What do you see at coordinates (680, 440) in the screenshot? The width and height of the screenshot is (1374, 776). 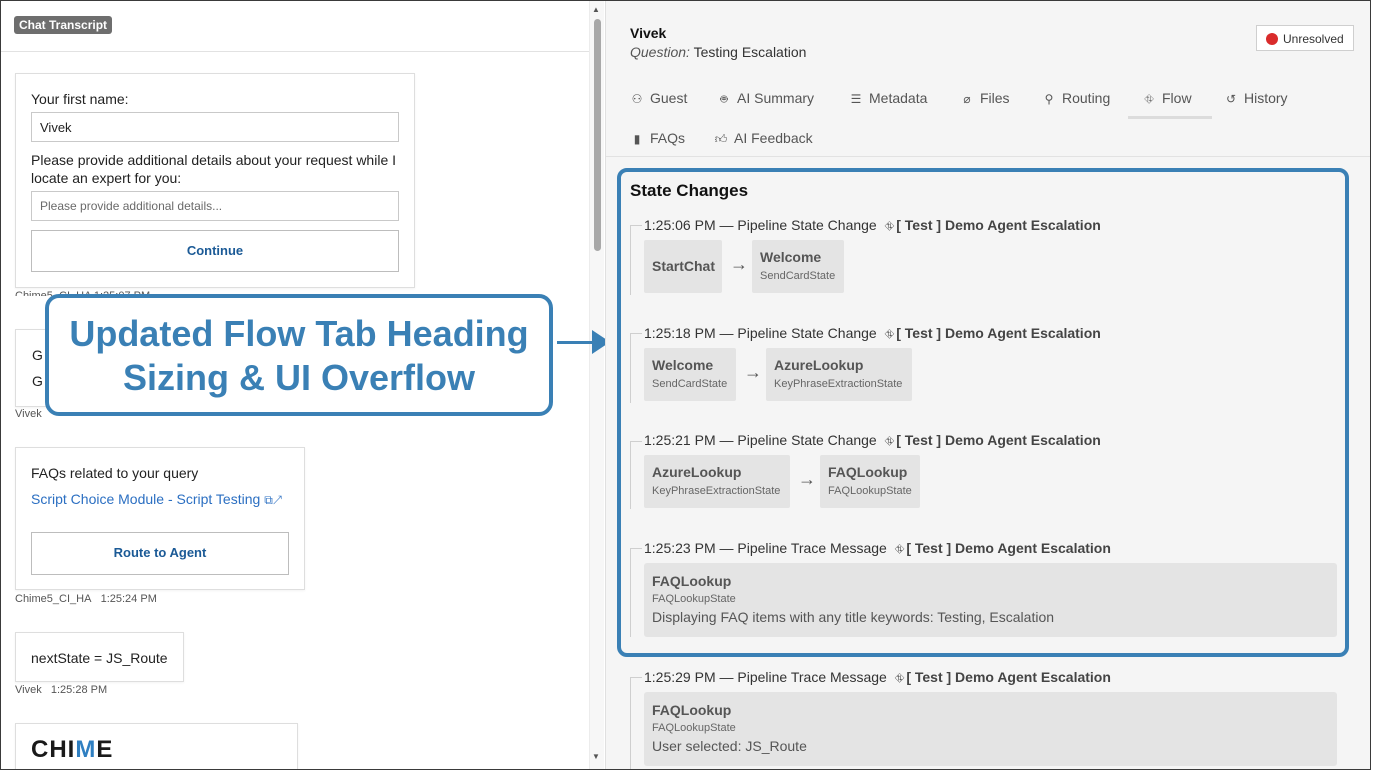 I see `event-time: 1:25:21 PM` at bounding box center [680, 440].